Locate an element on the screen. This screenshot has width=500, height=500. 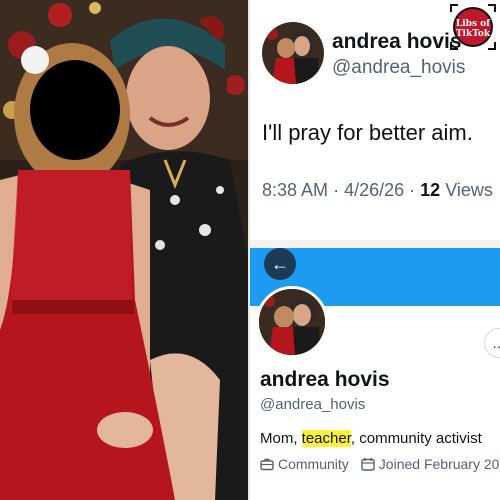
tweet-avatar is located at coordinates (293, 53).